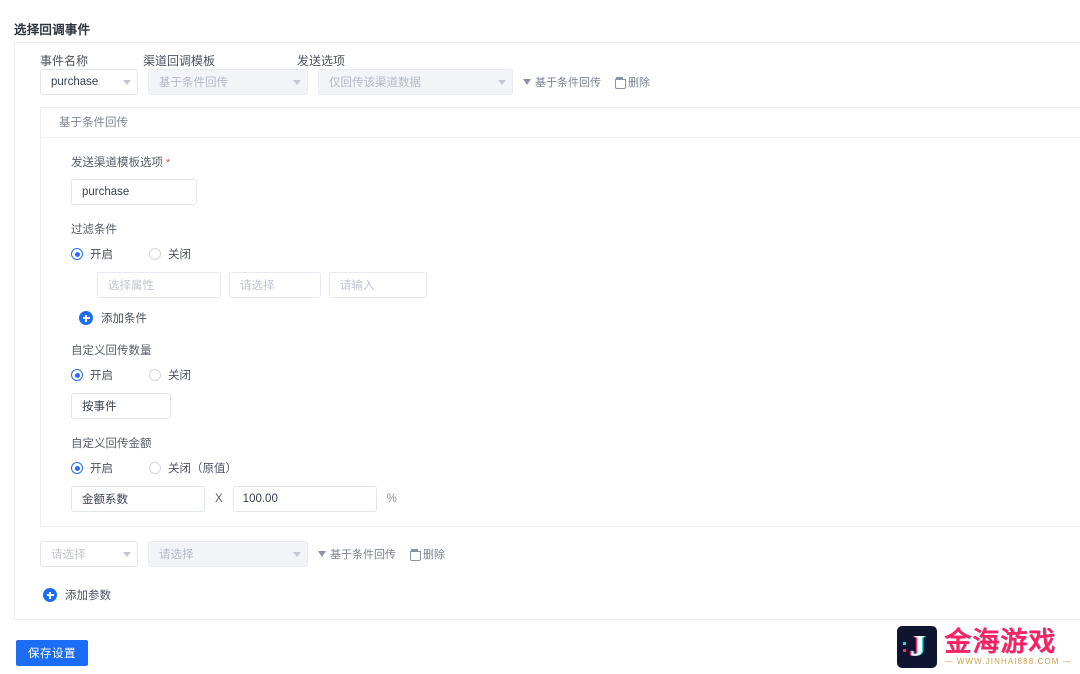 This screenshot has width=1080, height=674. I want to click on condition-row: 选择属性 请选择 请输入, so click(588, 285).